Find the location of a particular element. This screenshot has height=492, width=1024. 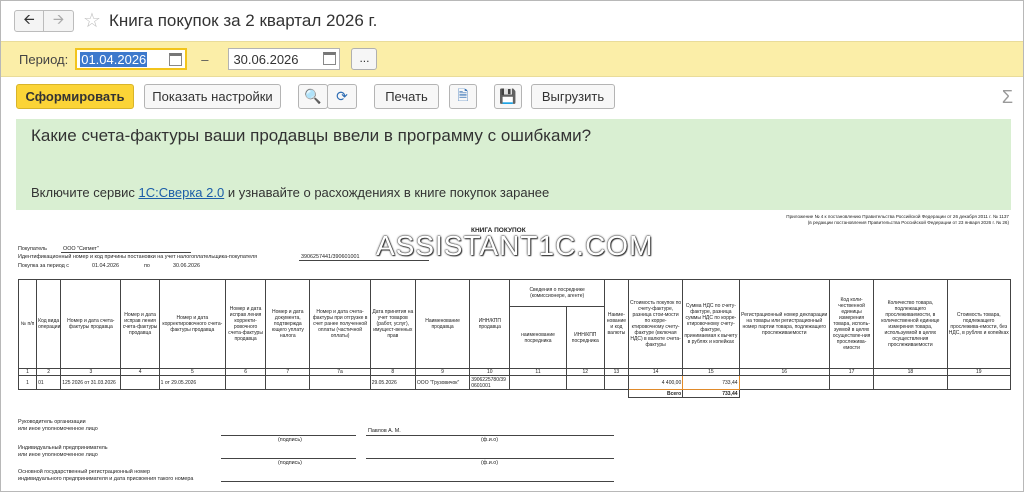

total-vat: 733,44 is located at coordinates (711, 393).